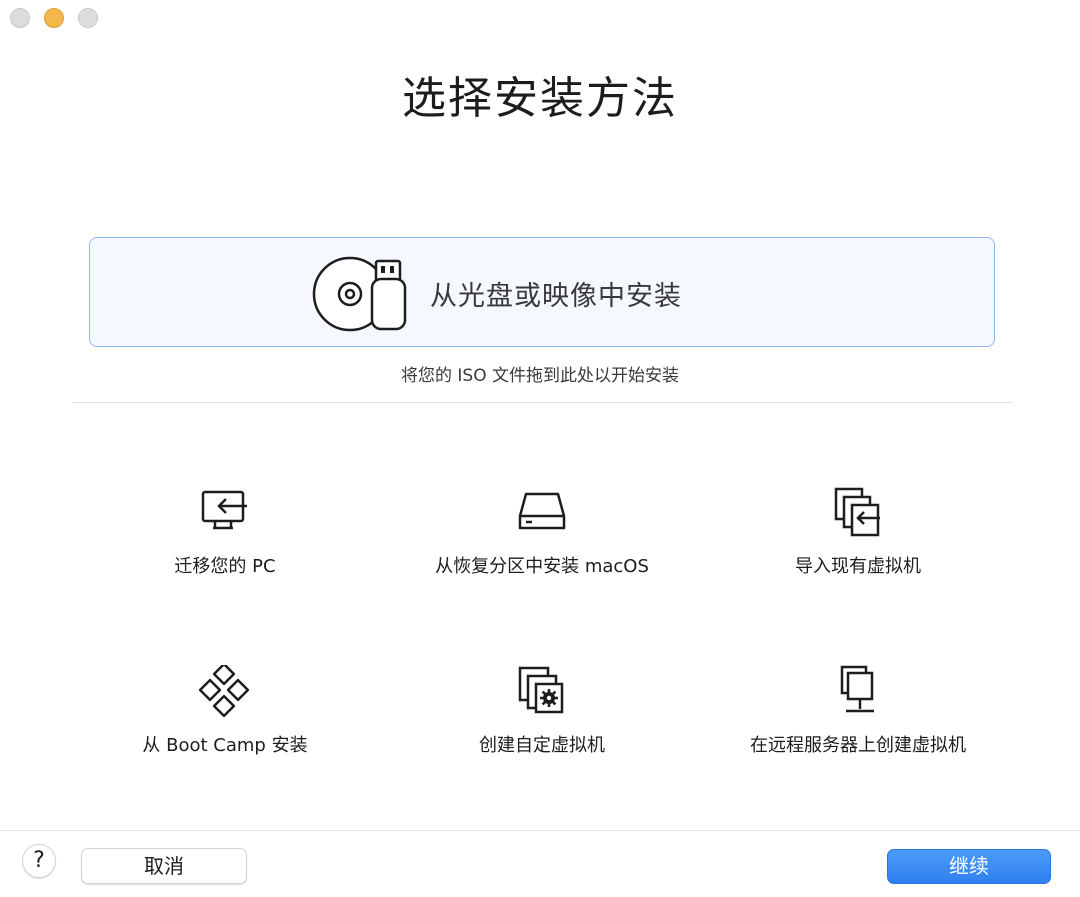 The width and height of the screenshot is (1080, 897). What do you see at coordinates (858, 541) in the screenshot?
I see `option-import-vm: 导入现有虚拟机` at bounding box center [858, 541].